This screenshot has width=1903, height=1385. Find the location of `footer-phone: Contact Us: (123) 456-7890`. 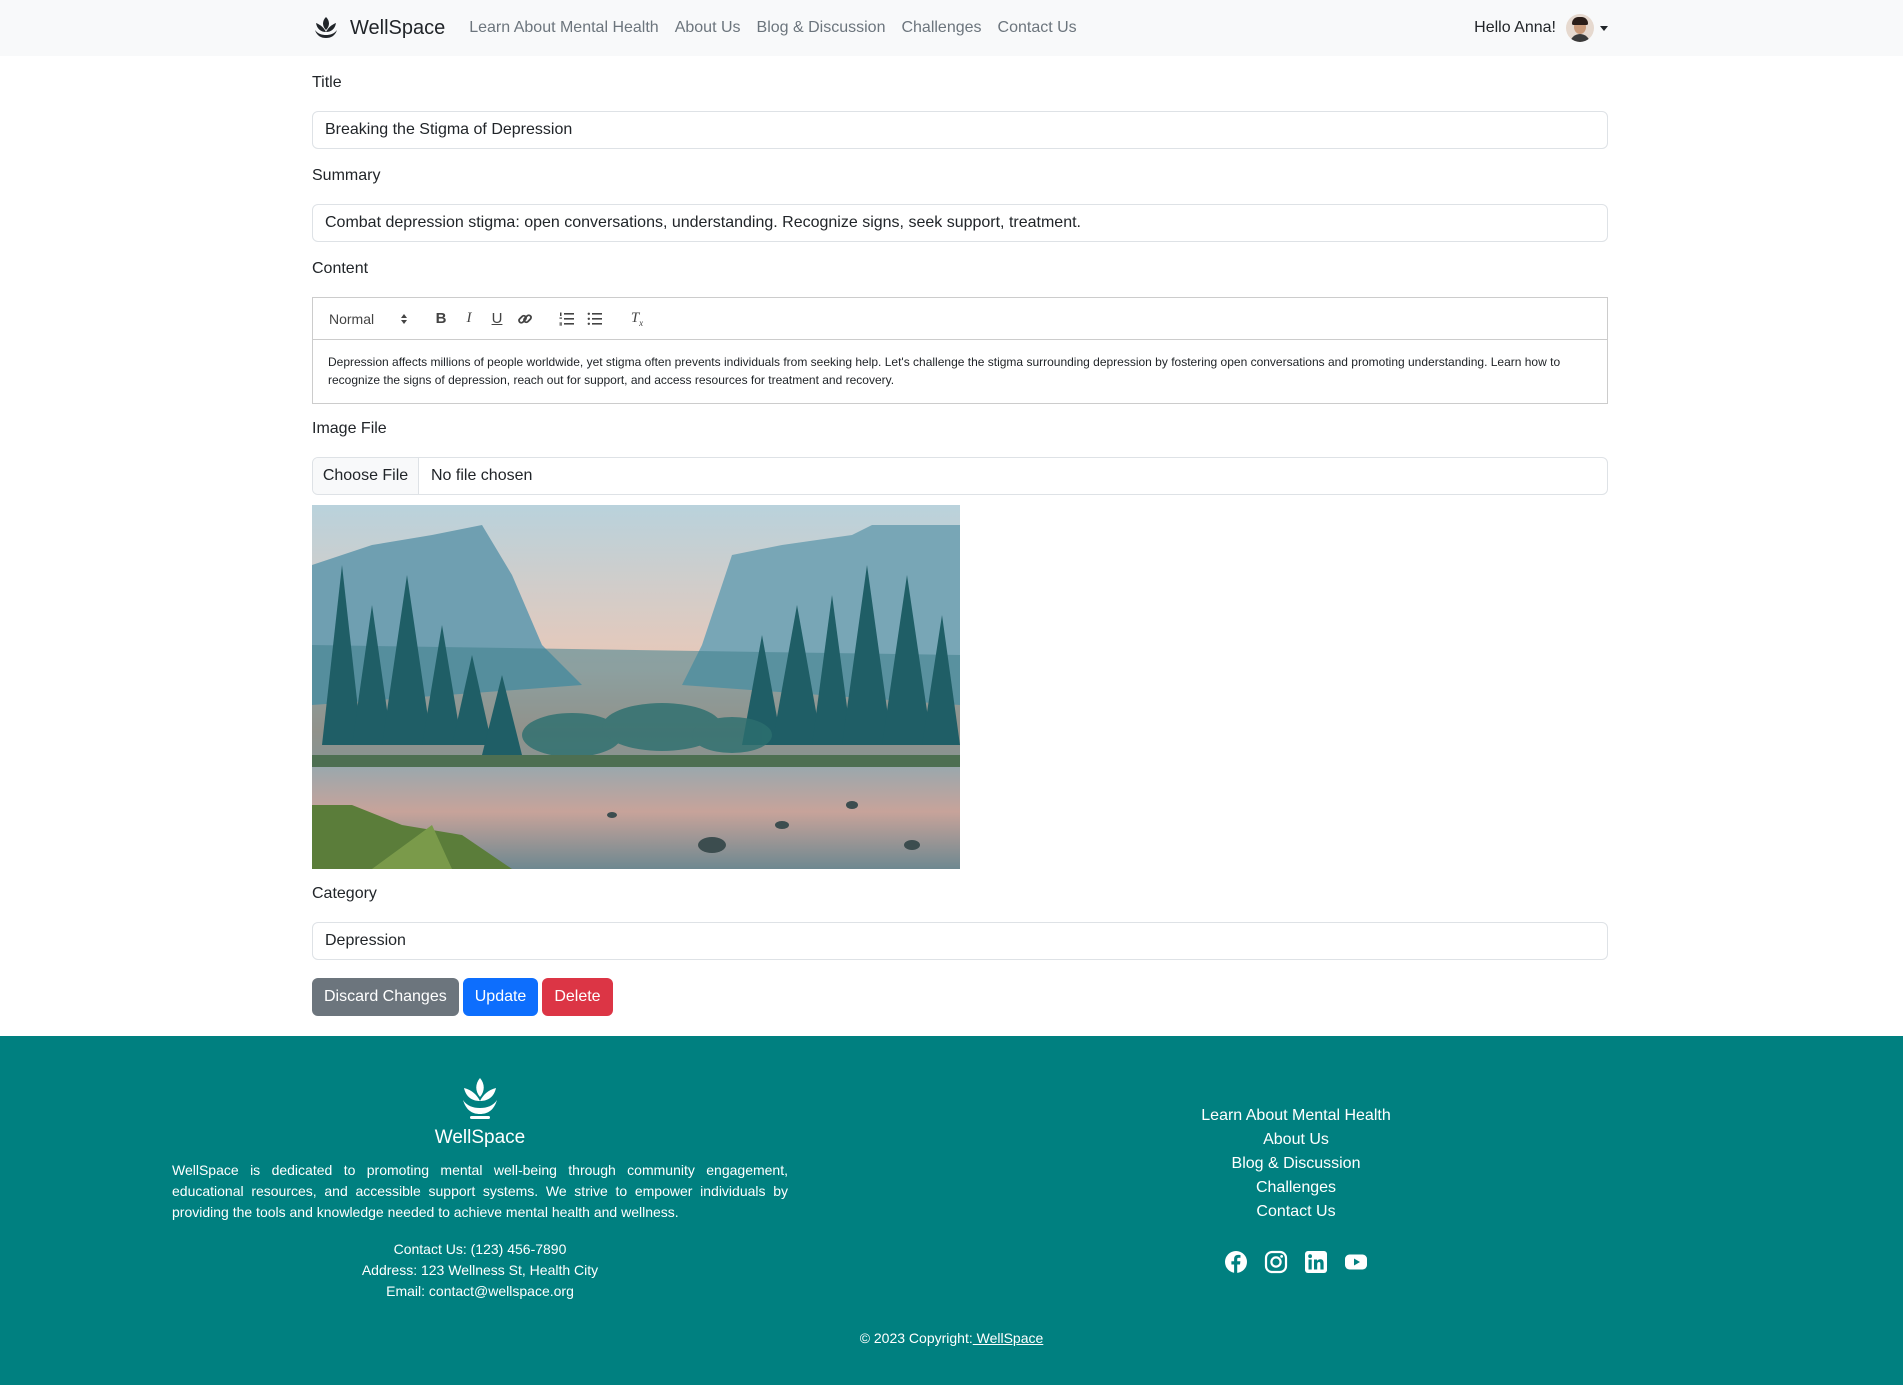

footer-phone: Contact Us: (123) 456-7890 is located at coordinates (480, 1249).